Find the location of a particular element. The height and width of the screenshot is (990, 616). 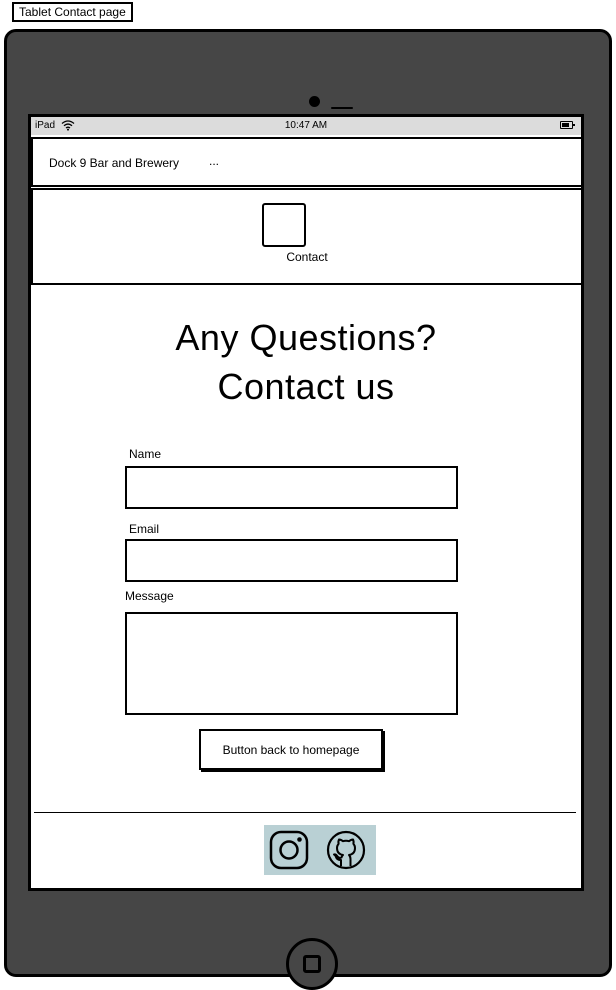

name-label: Name is located at coordinates (145, 454).